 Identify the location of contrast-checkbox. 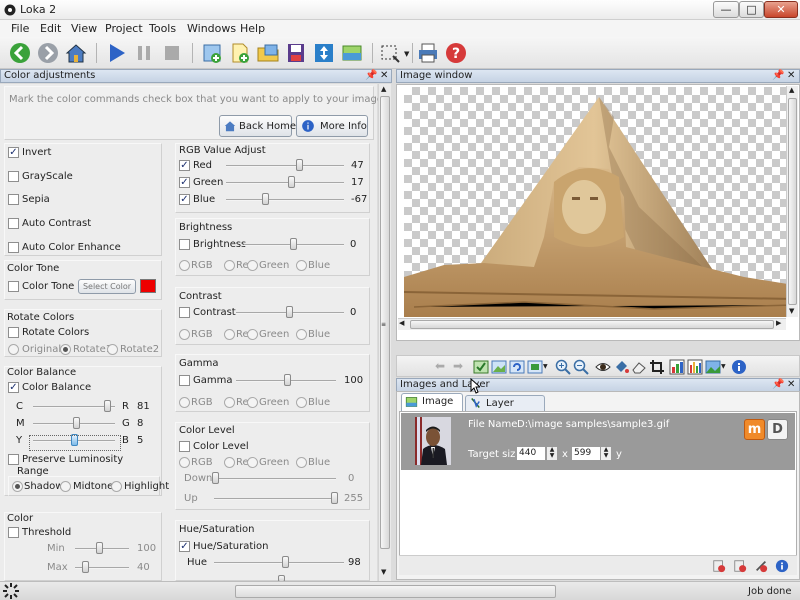
(184, 312).